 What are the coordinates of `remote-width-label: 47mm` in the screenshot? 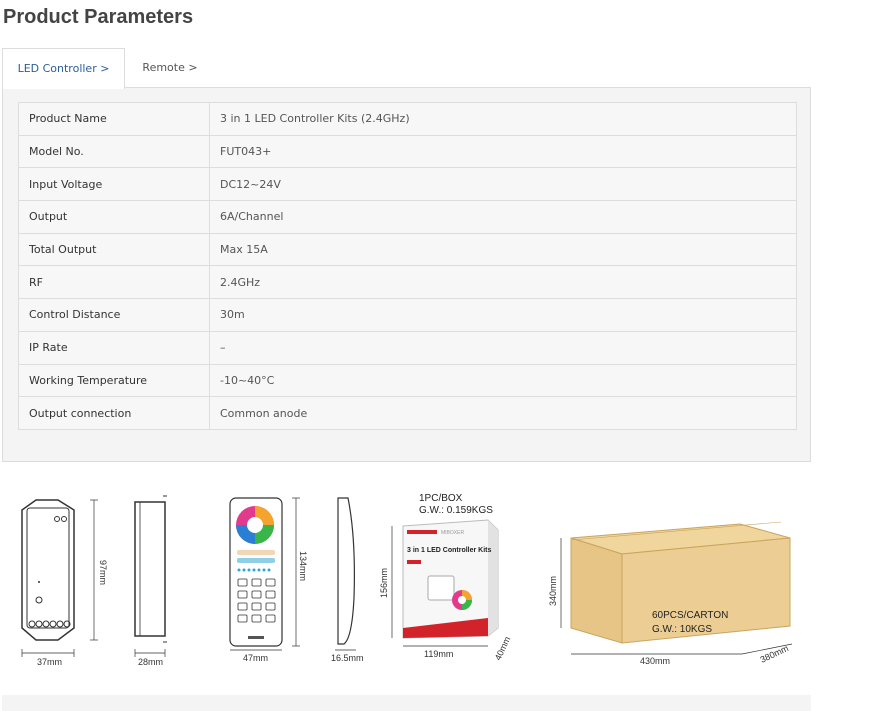 It's located at (255, 658).